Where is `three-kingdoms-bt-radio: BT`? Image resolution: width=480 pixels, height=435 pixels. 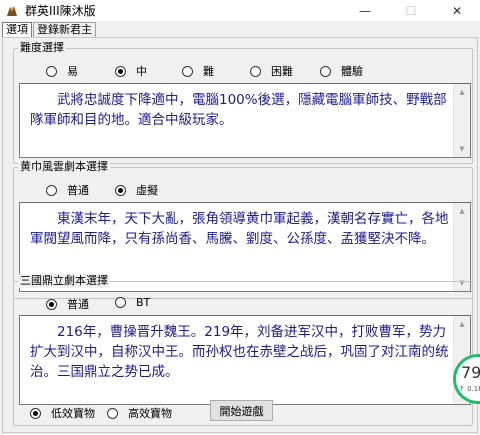 three-kingdoms-bt-radio: BT is located at coordinates (132, 302).